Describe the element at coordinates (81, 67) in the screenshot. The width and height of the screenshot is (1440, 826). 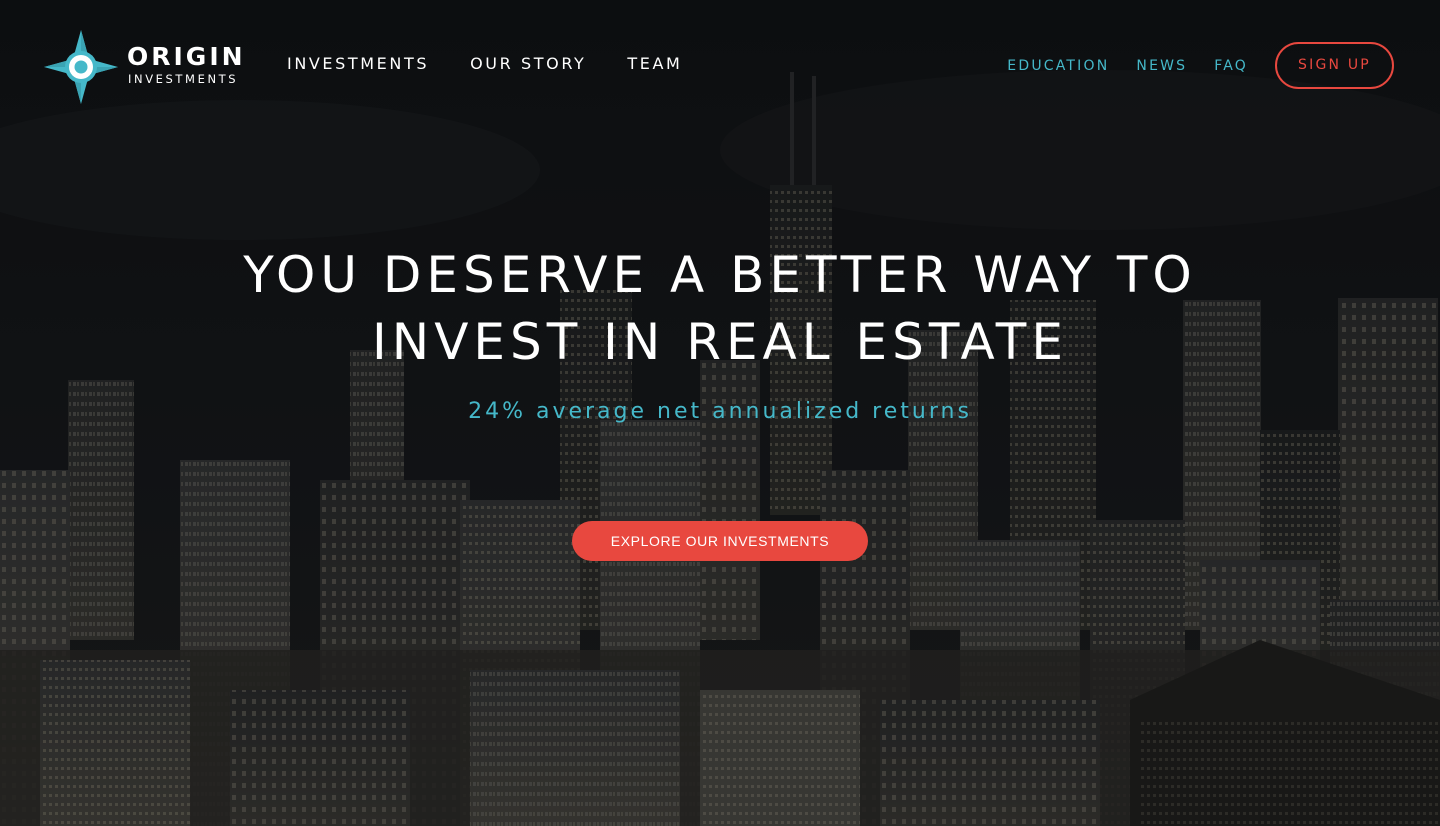
I see `compass-star-icon` at that location.